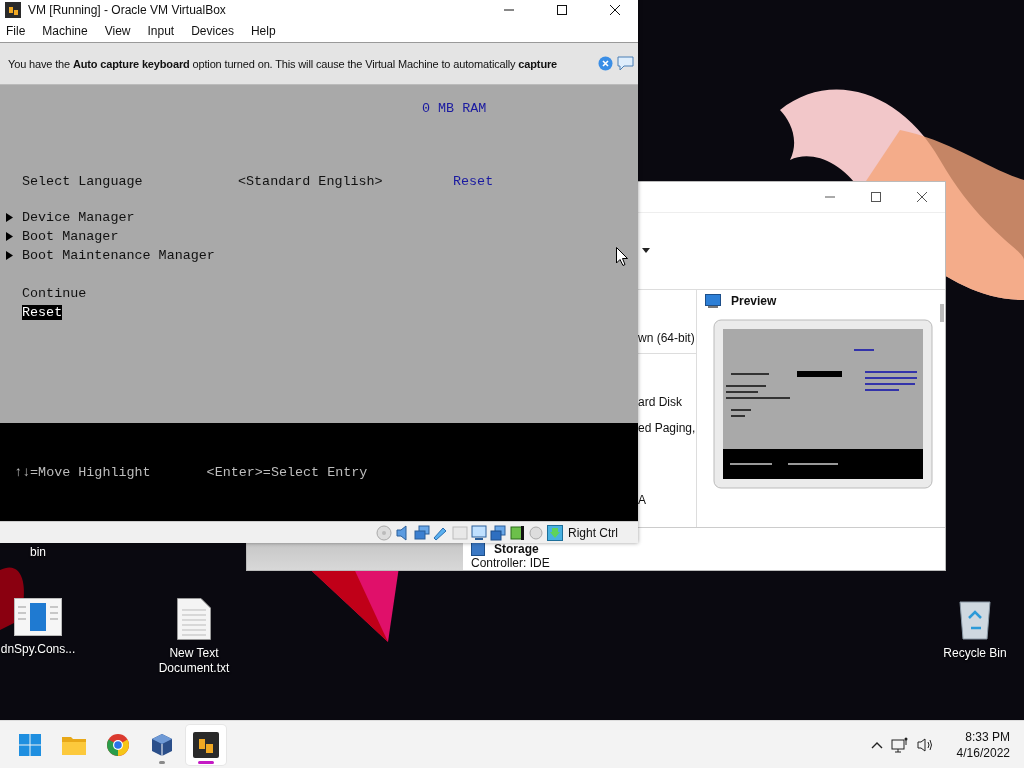 The width and height of the screenshot is (1024, 768). I want to click on key-hint: <Enter>=Select Entry, so click(287, 472).